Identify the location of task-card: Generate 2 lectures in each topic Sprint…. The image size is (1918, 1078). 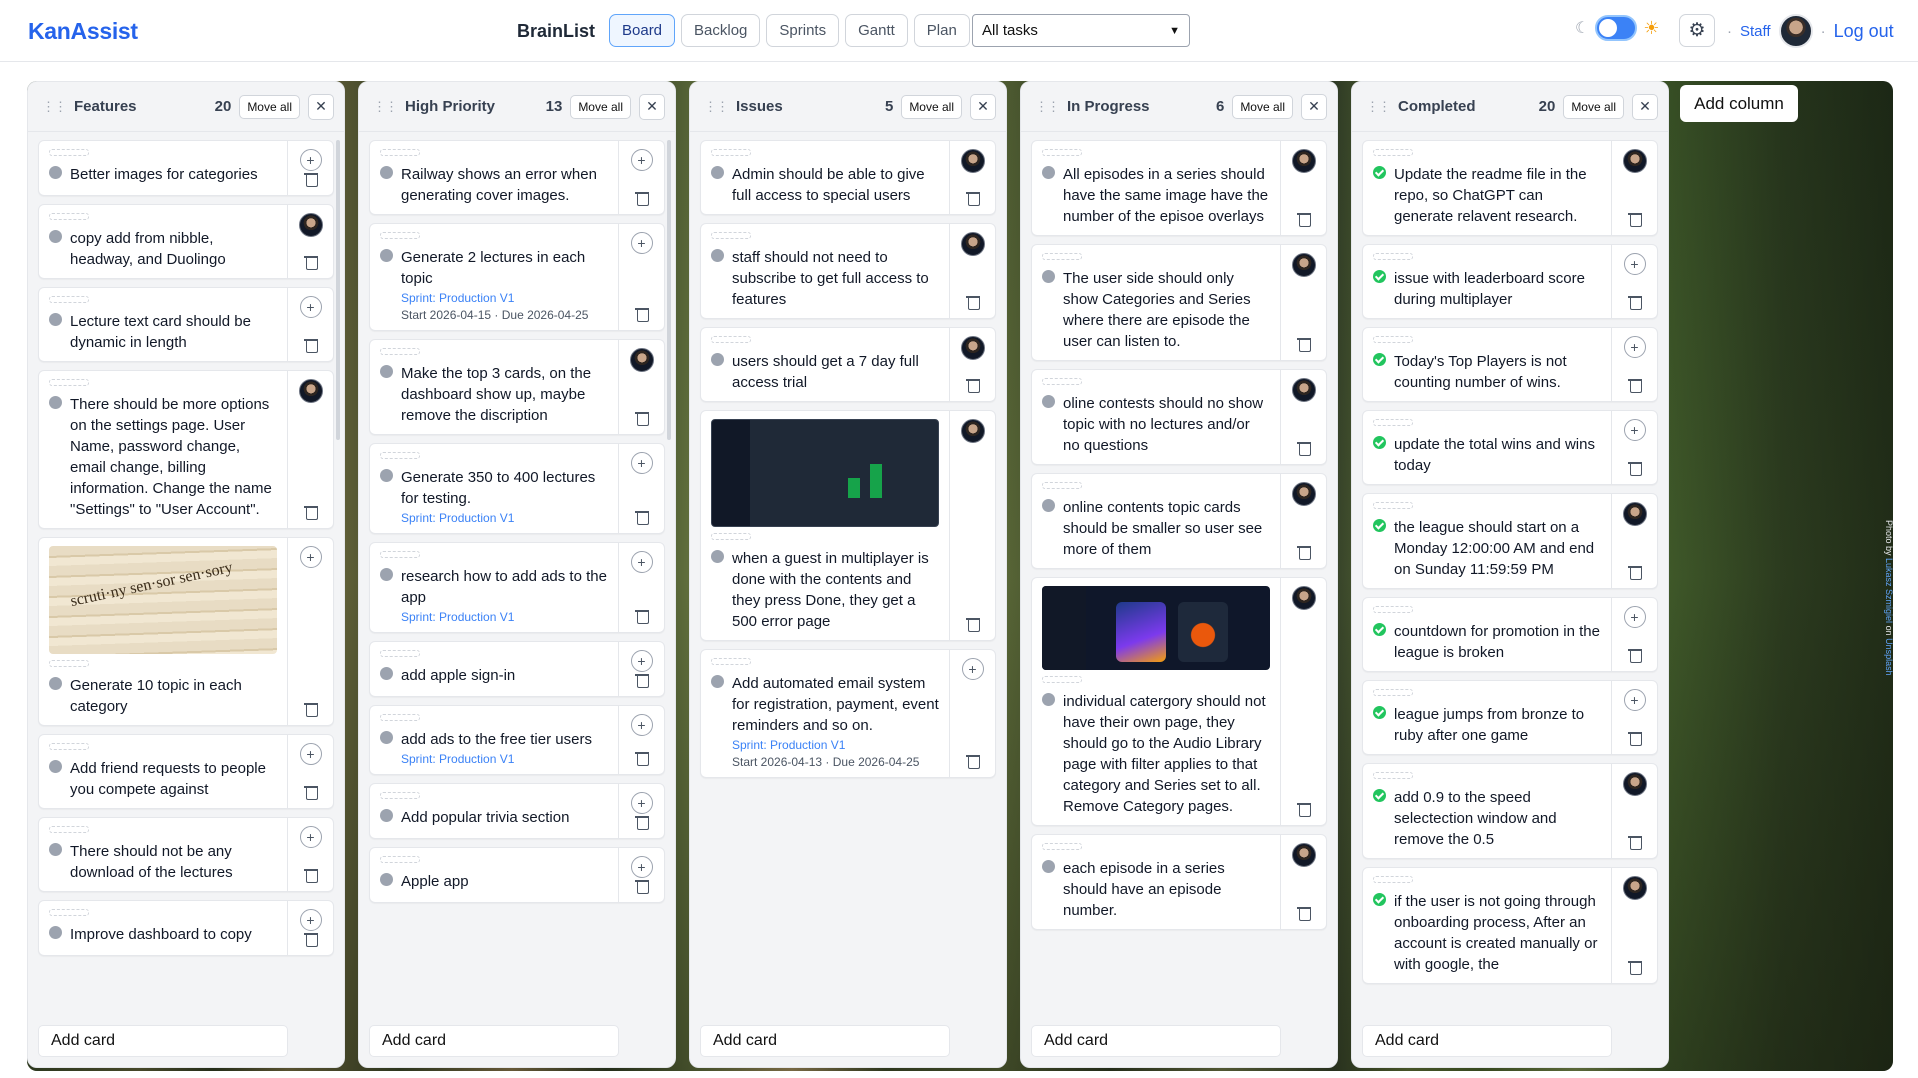
(517, 277).